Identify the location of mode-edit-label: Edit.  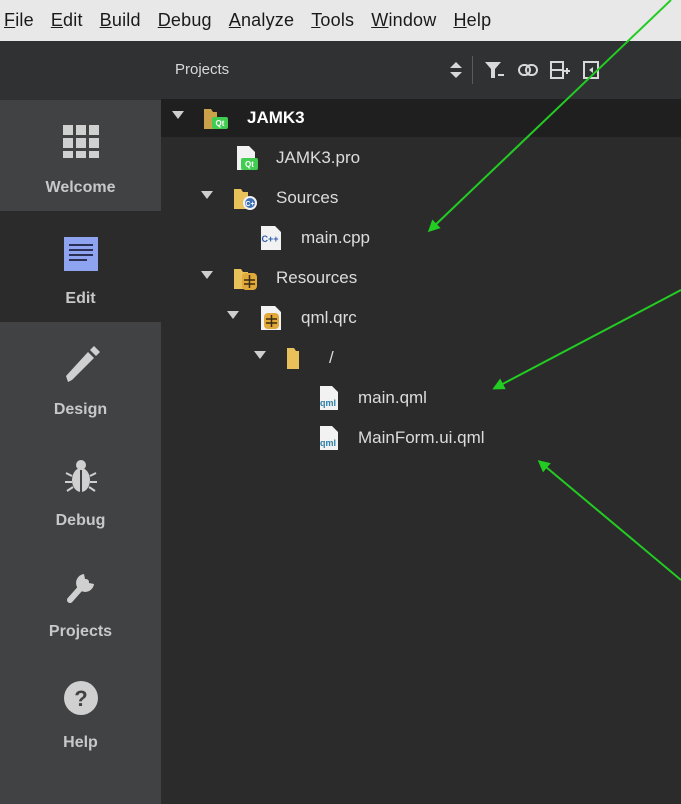
(80, 298).